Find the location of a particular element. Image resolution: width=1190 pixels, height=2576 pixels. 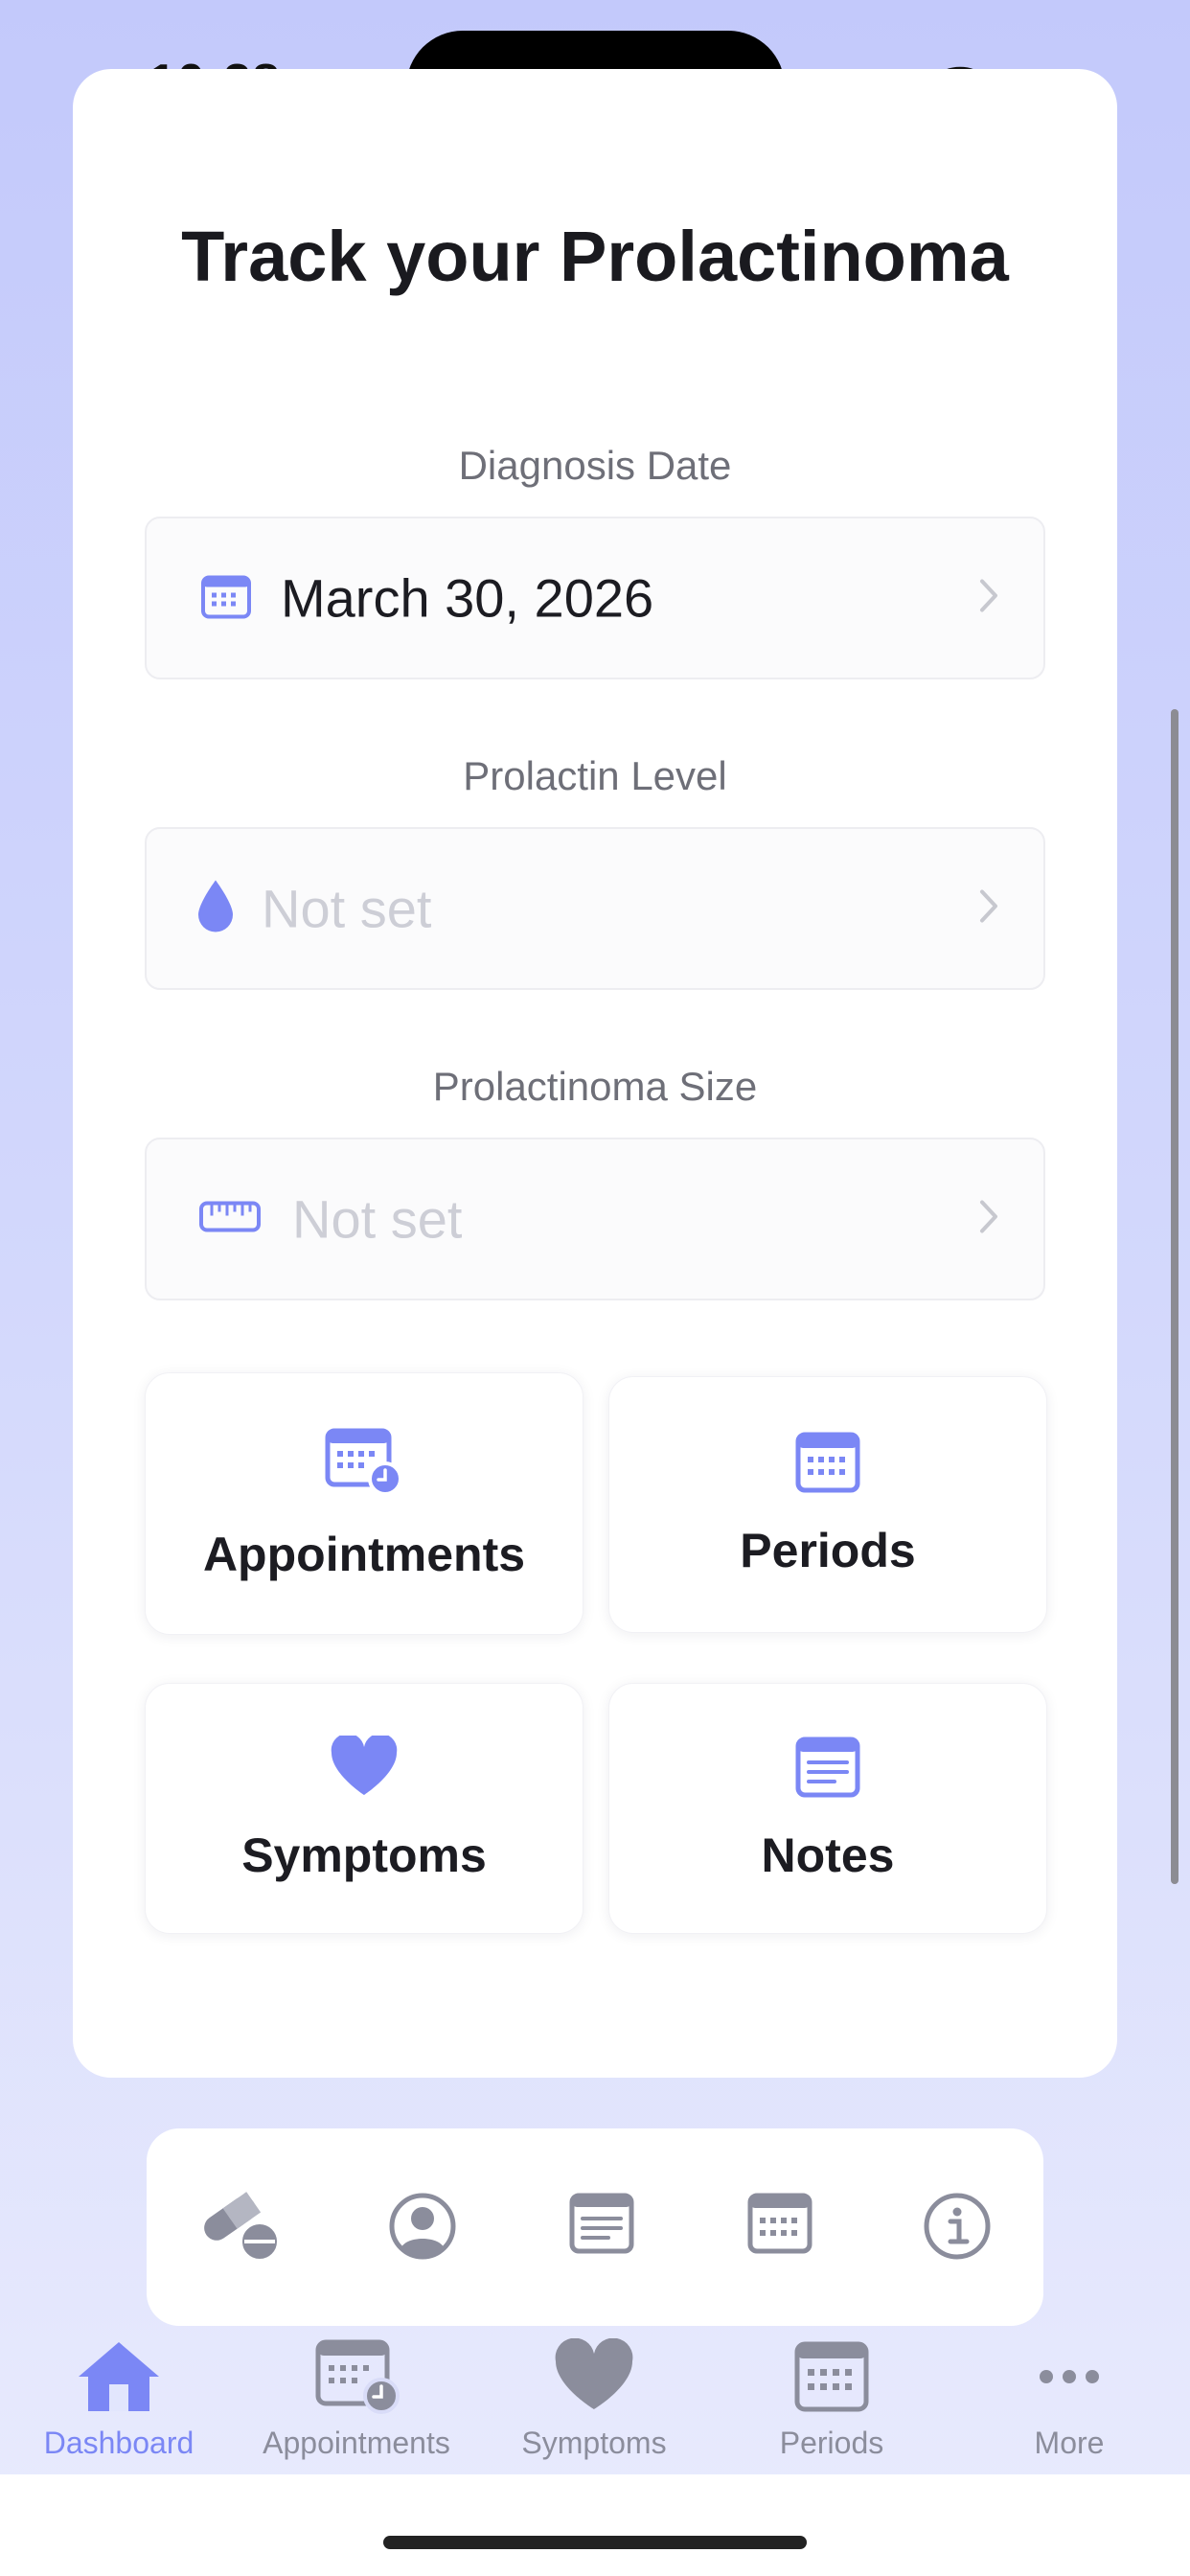

diagnosis-date-field: March 30, 2026 is located at coordinates (595, 598).